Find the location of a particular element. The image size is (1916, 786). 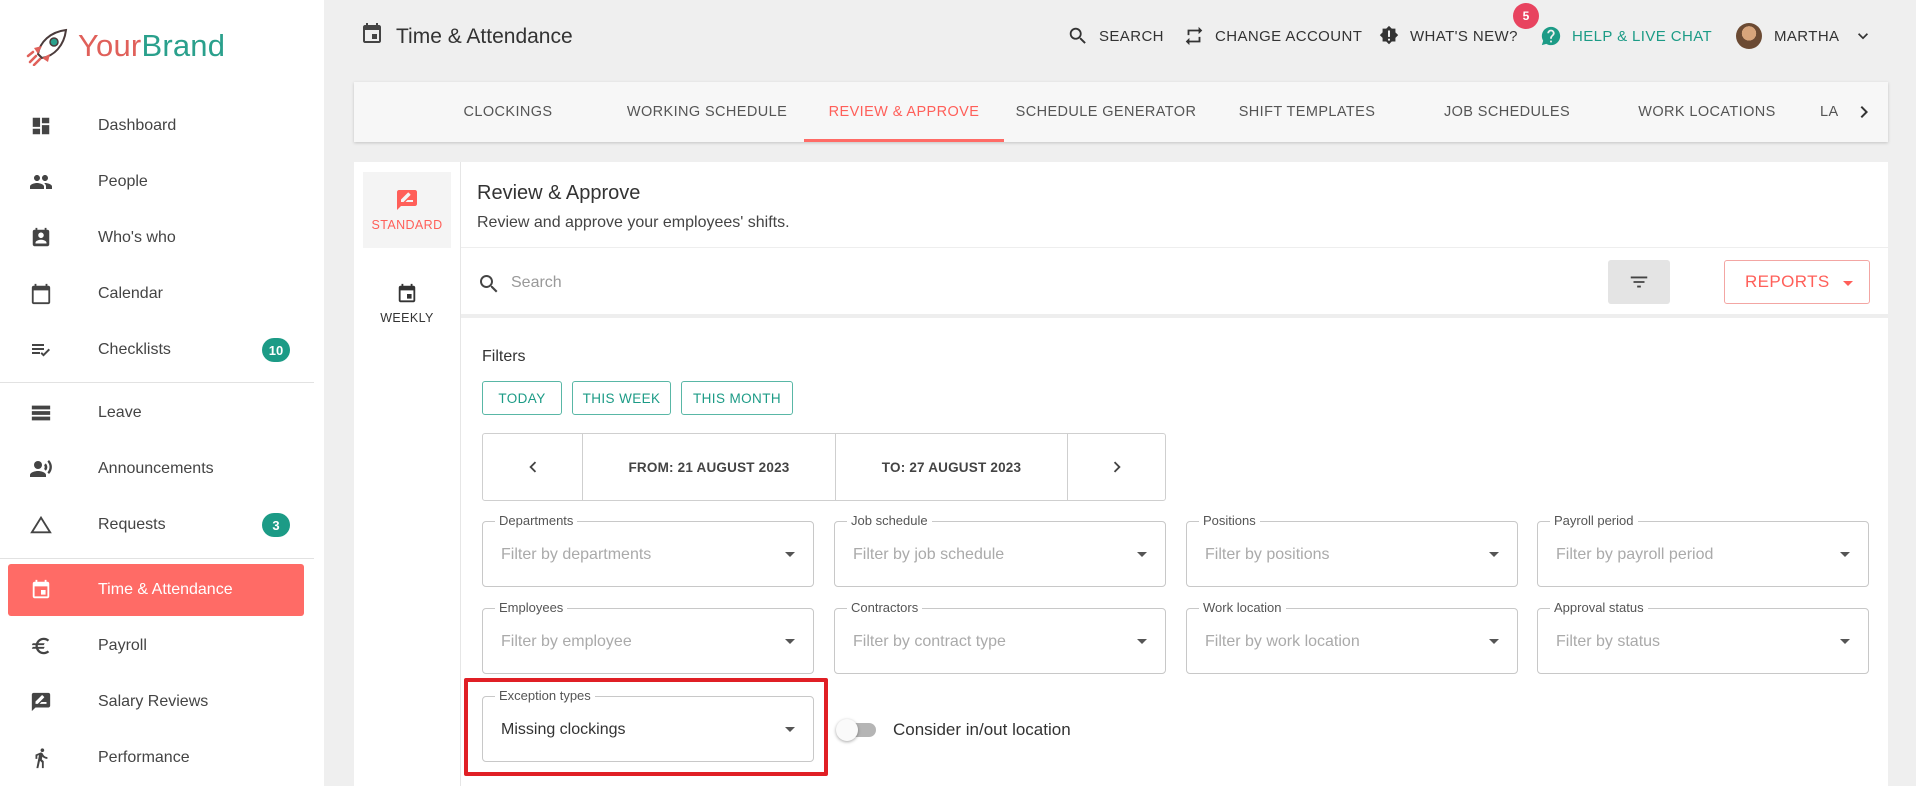

tab-work-locations: WORK LOCATIONS is located at coordinates (1707, 112).